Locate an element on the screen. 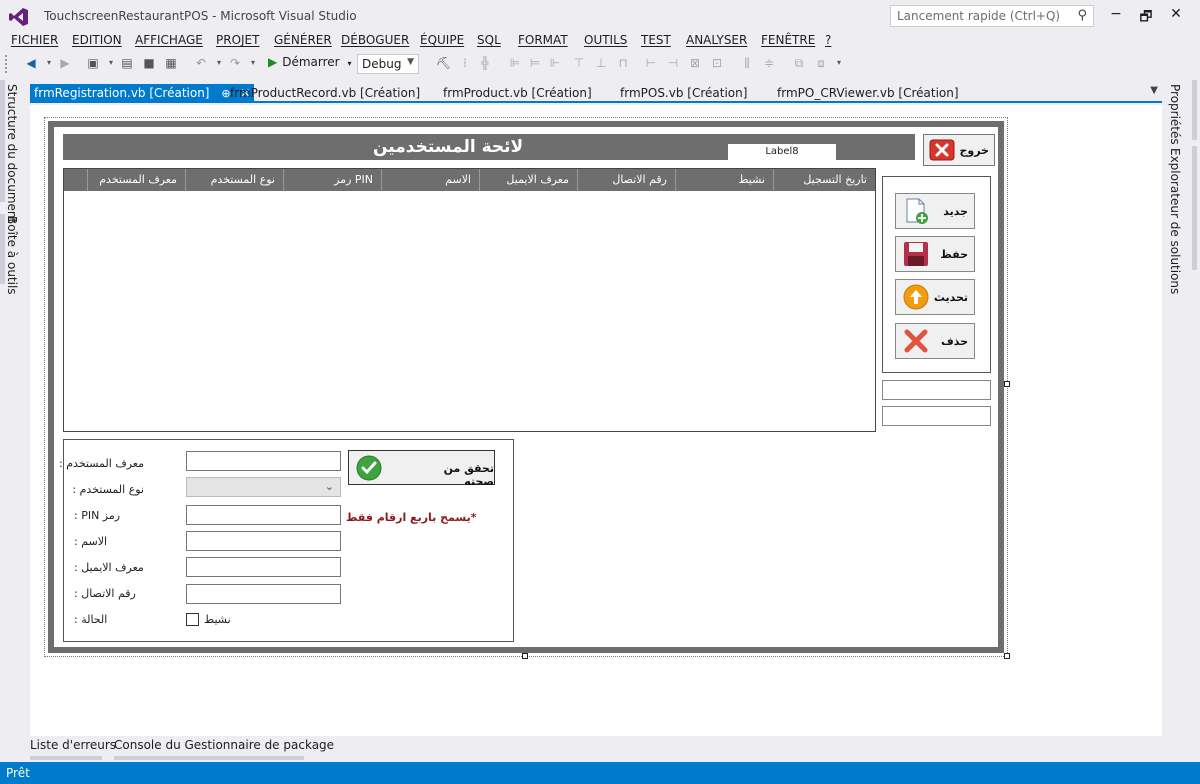  align-center-icon: ╬ is located at coordinates (485, 63).